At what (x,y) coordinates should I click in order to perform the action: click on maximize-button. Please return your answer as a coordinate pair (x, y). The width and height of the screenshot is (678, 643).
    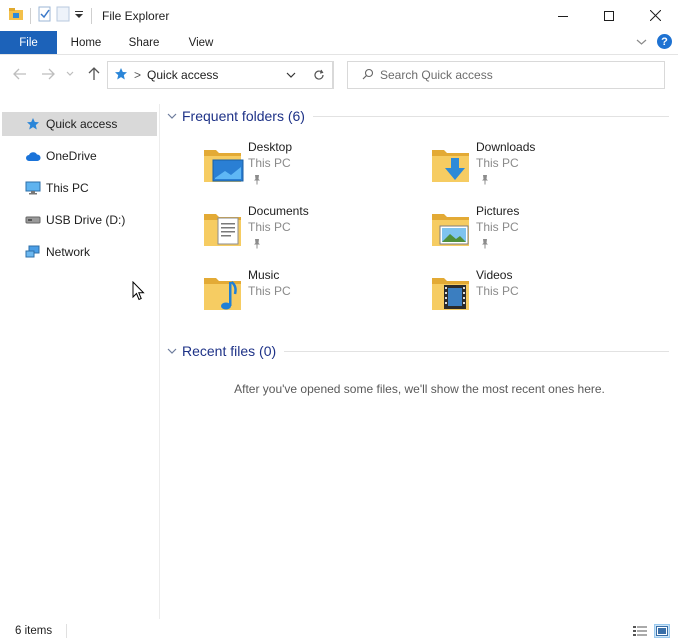
    Looking at the image, I should click on (609, 15).